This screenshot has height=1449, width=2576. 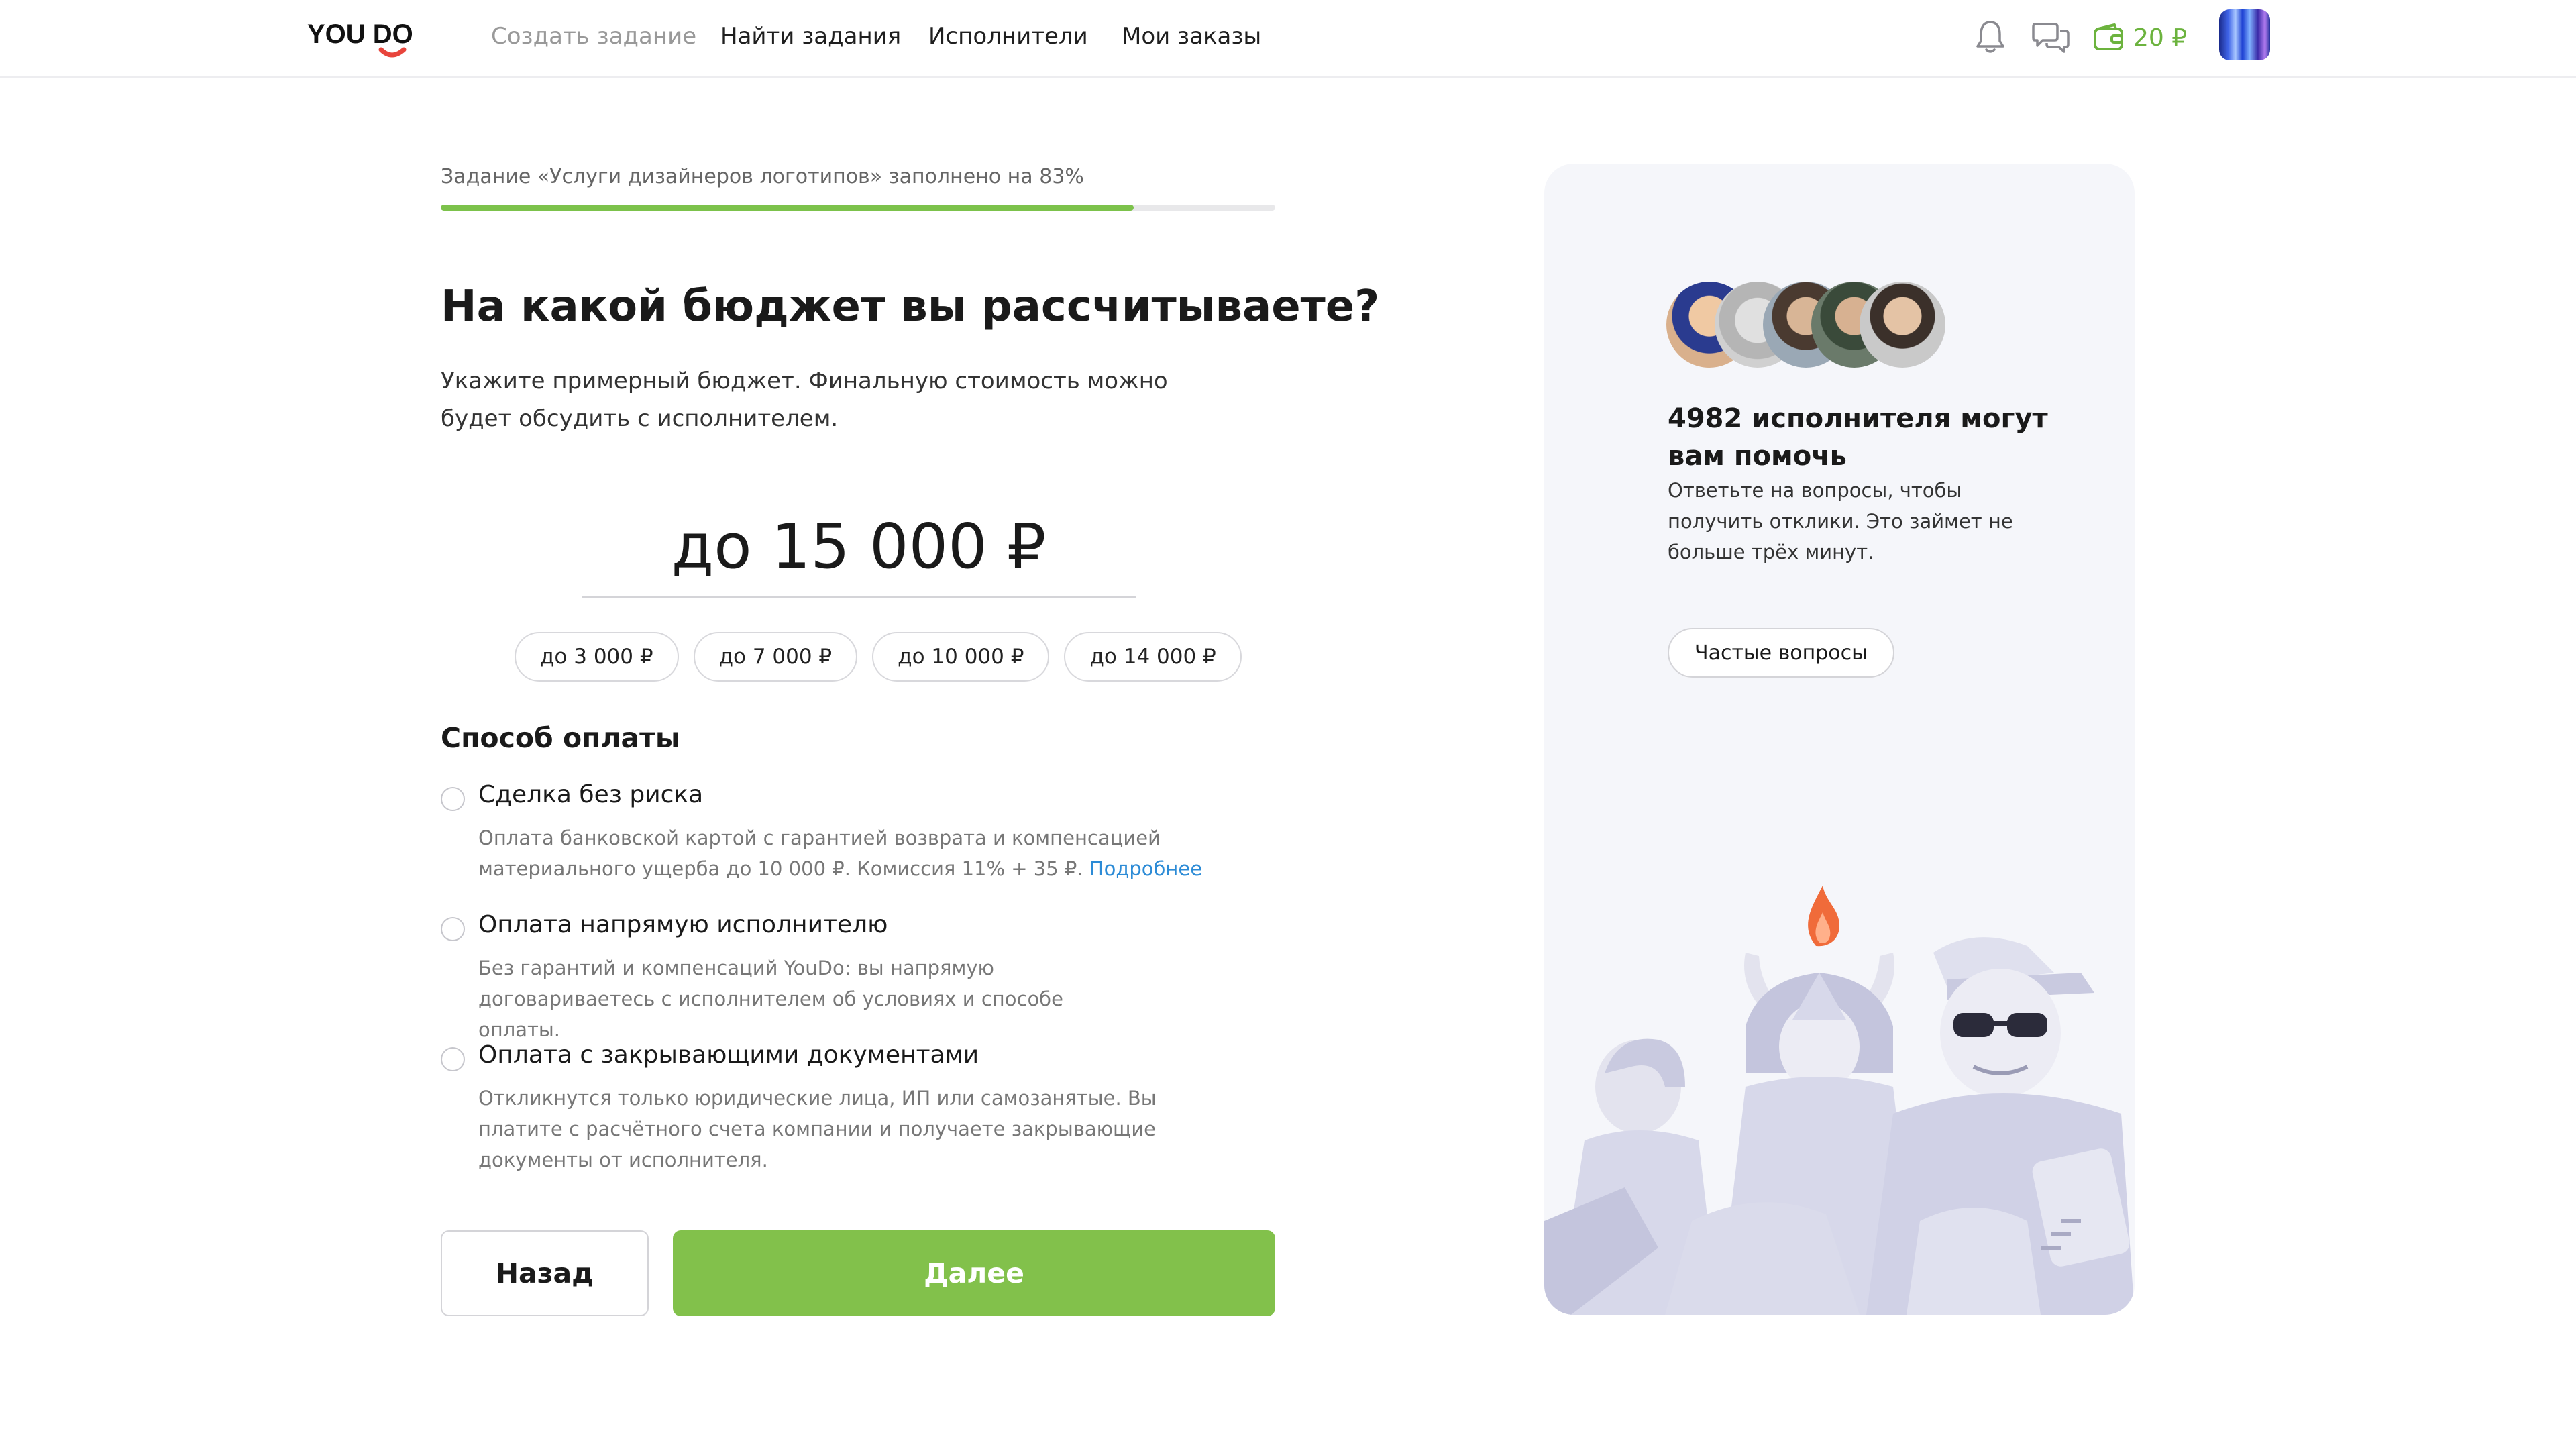 I want to click on back-button: Назад, so click(x=545, y=1273).